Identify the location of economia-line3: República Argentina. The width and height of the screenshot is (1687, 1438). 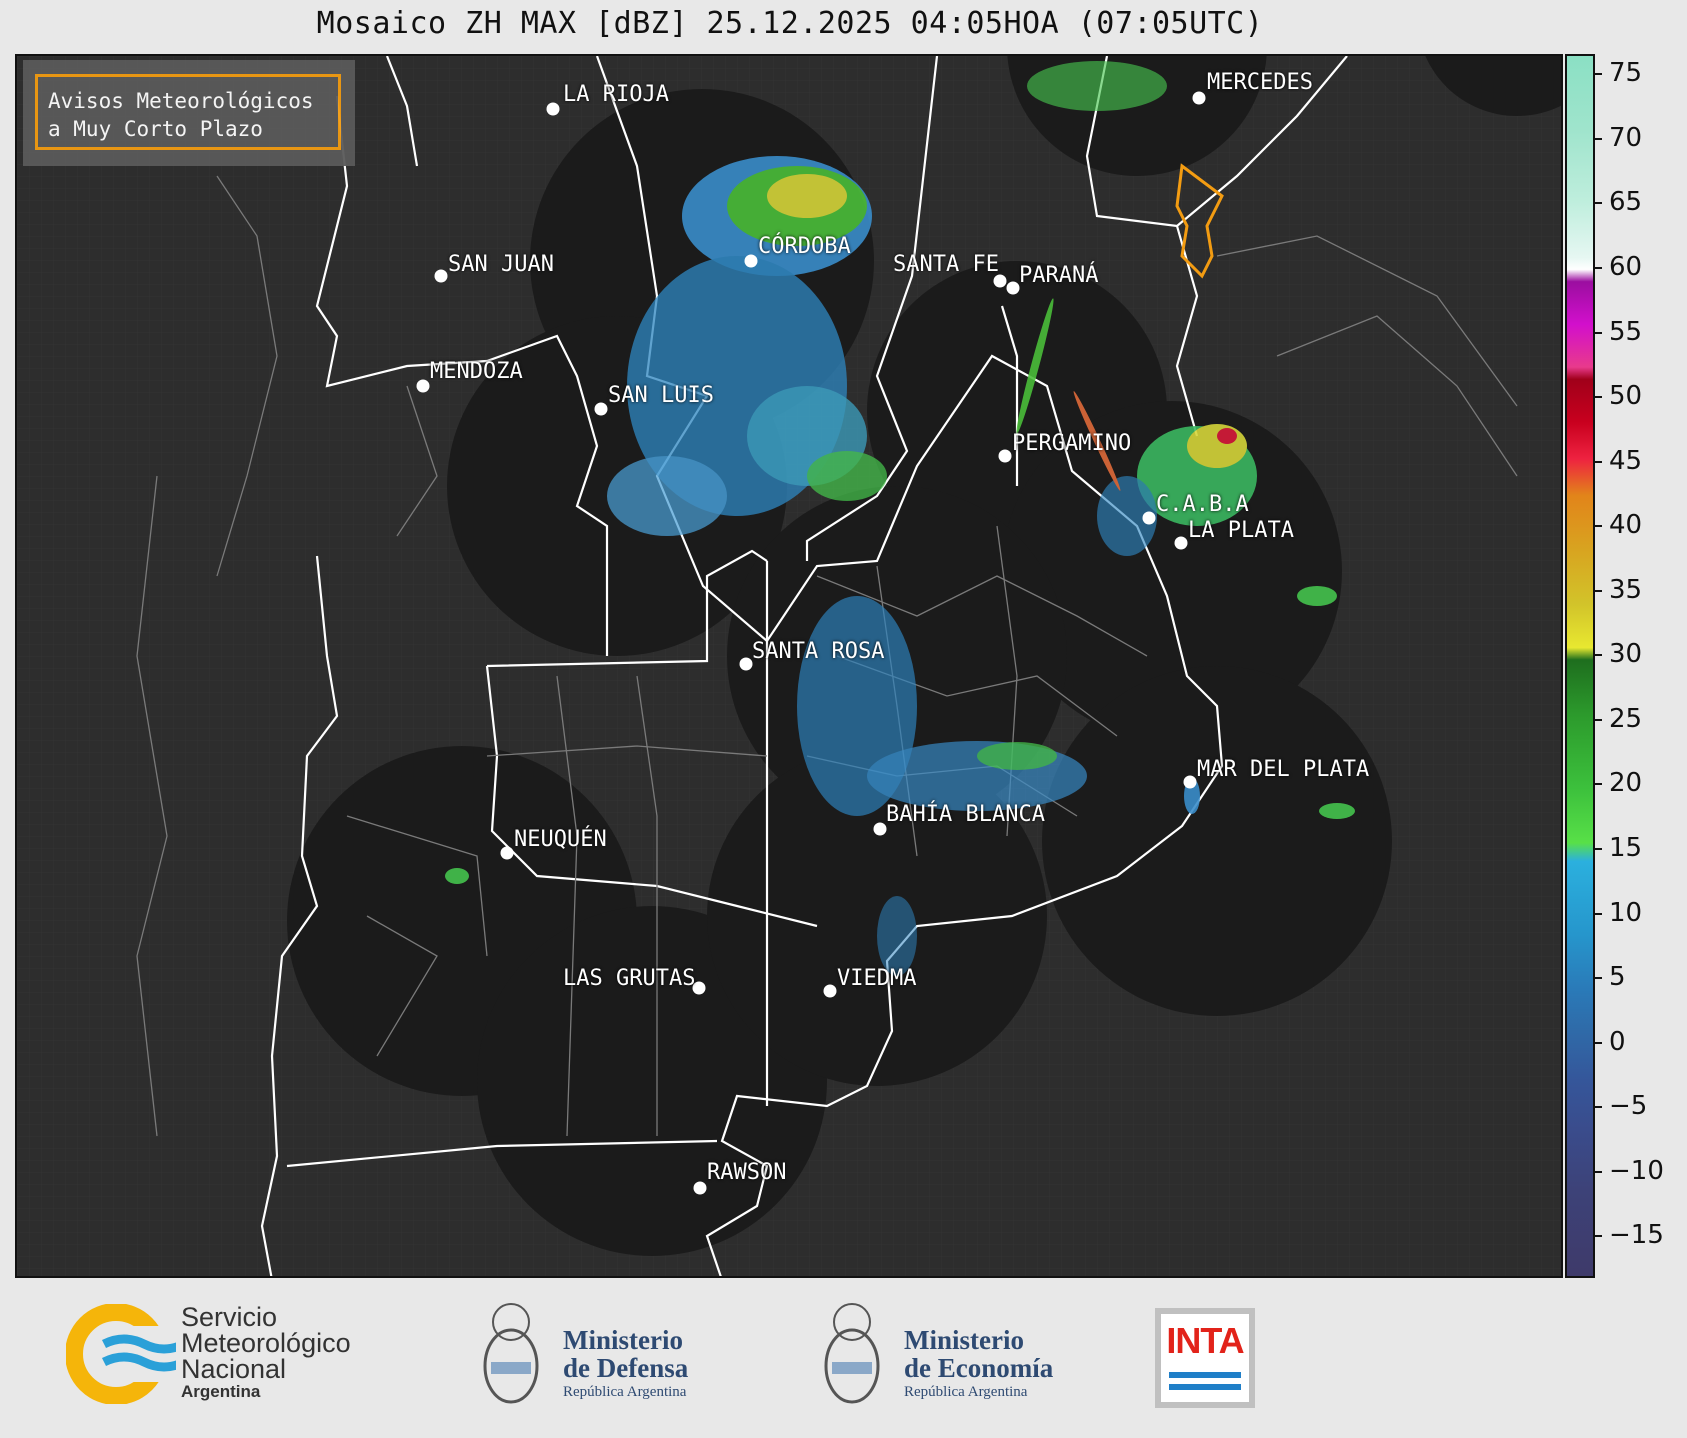
(966, 1392).